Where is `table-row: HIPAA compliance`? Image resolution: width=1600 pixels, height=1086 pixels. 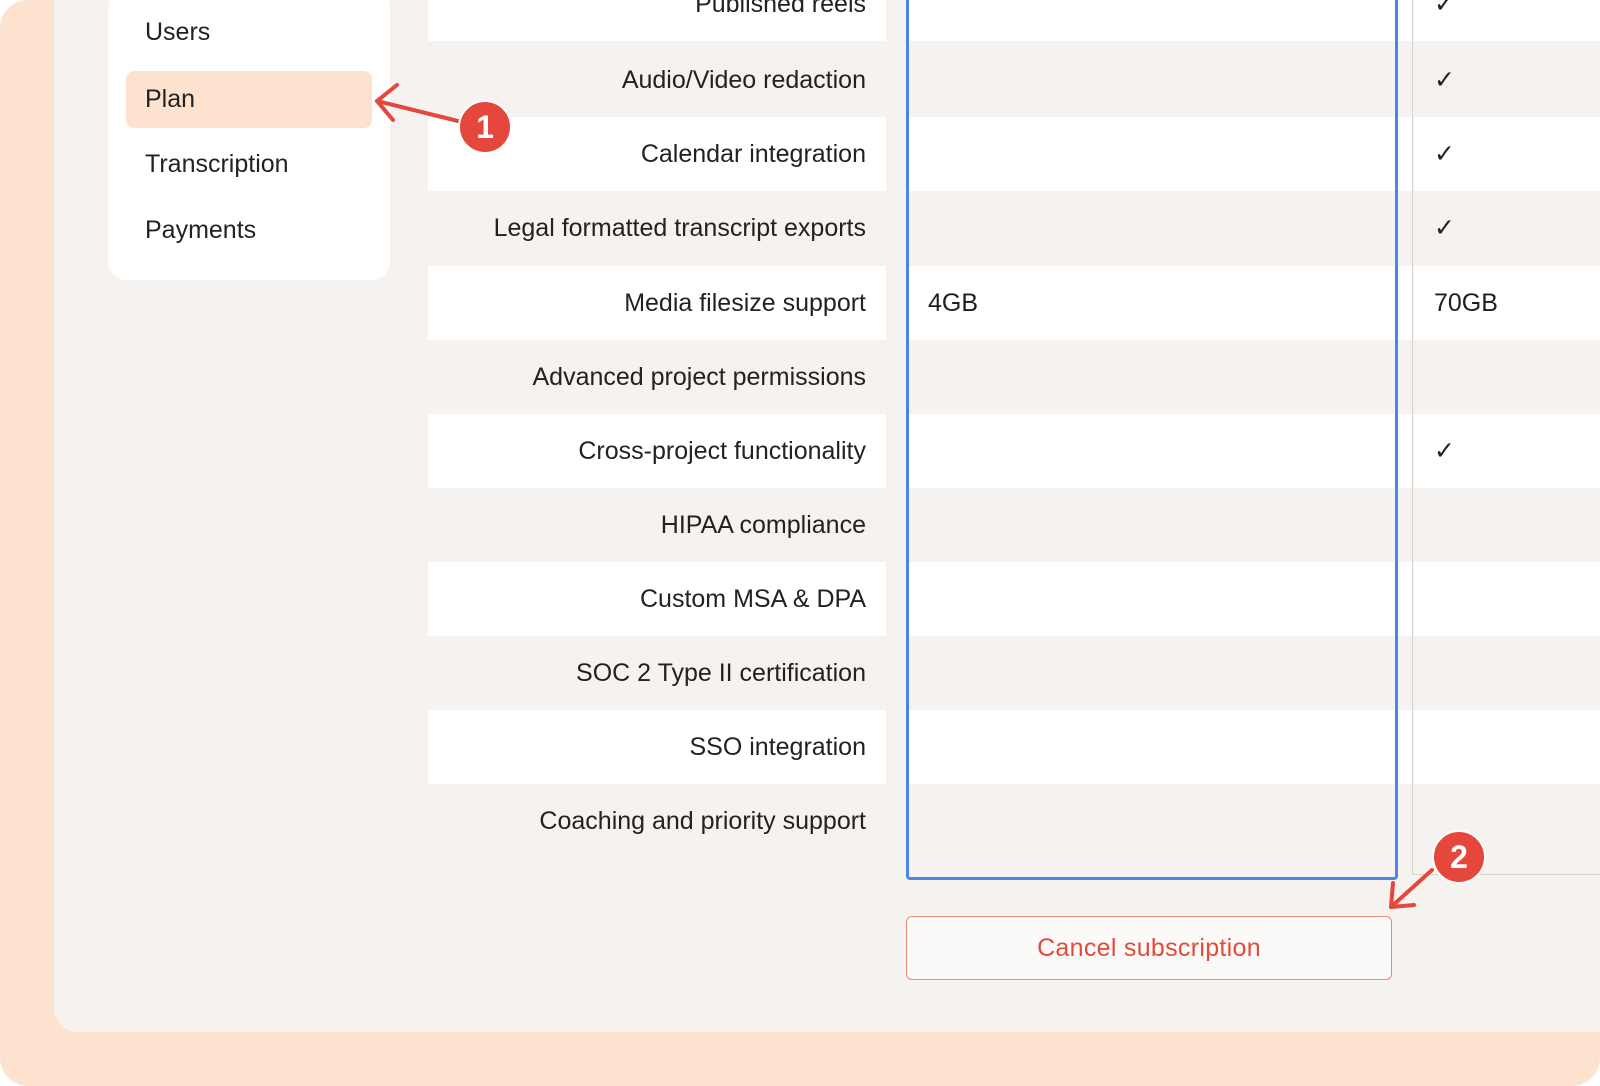 table-row: HIPAA compliance is located at coordinates (1014, 525).